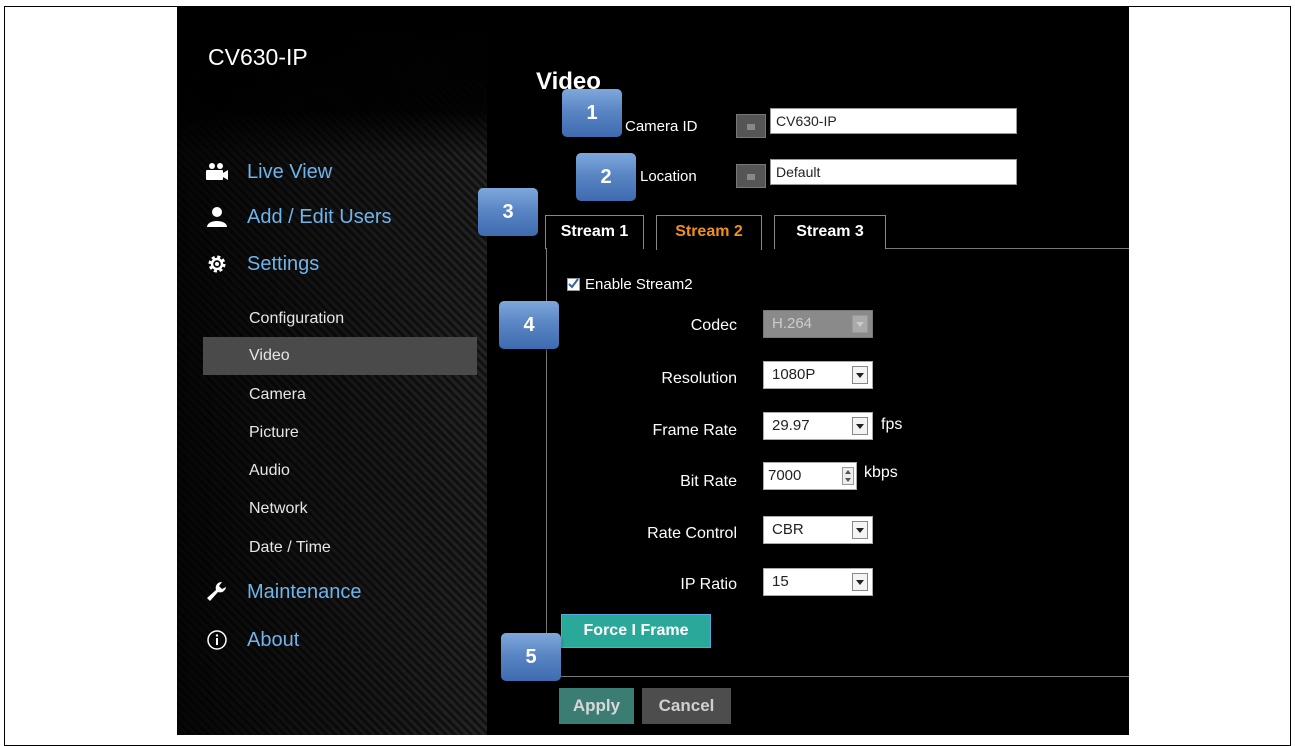 This screenshot has height=746, width=1295. I want to click on info-icon, so click(217, 640).